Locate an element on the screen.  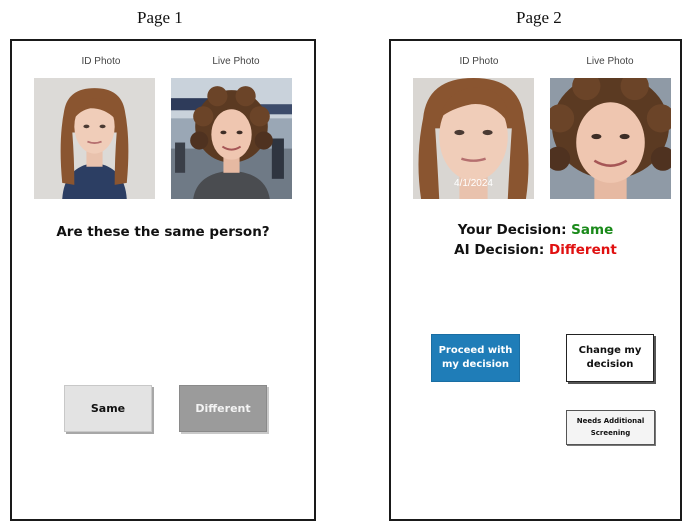
woman-long-hair-icon is located at coordinates (94, 138).